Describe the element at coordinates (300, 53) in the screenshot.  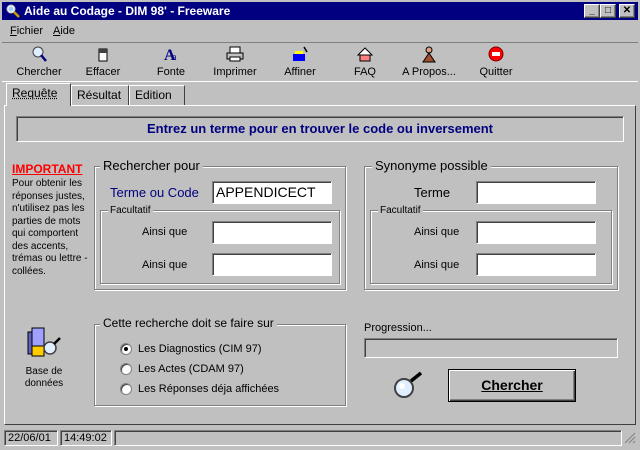
I see `refine-icon` at that location.